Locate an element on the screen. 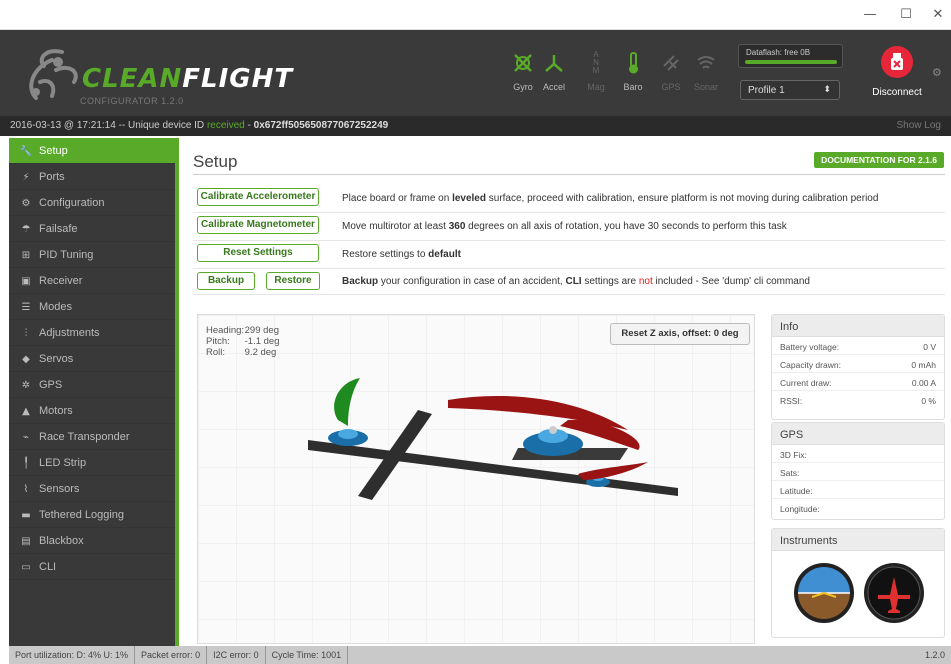 This screenshot has width=951, height=664. sidebar-item-pid-tuning: ⊞ PID Tuning is located at coordinates (92, 255).